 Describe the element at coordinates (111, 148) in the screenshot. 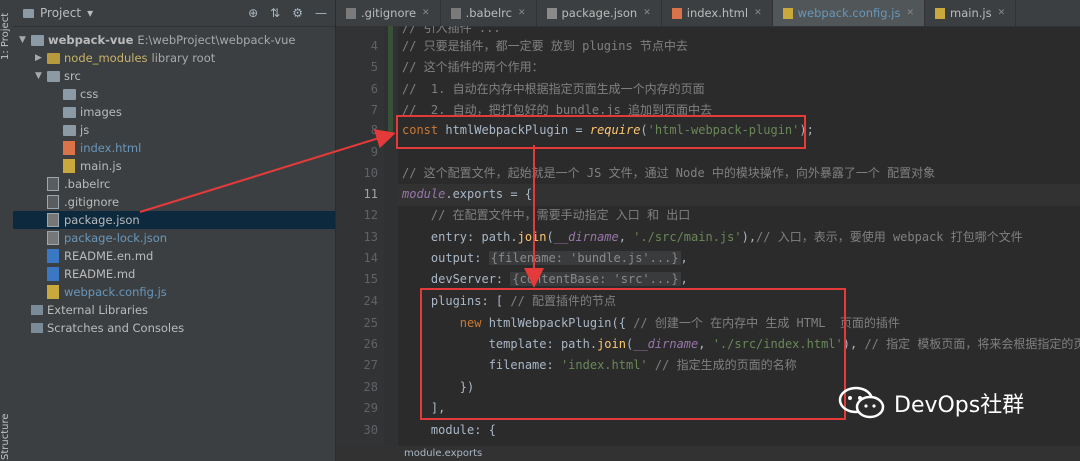

I see `tree-item-label: index.html` at that location.